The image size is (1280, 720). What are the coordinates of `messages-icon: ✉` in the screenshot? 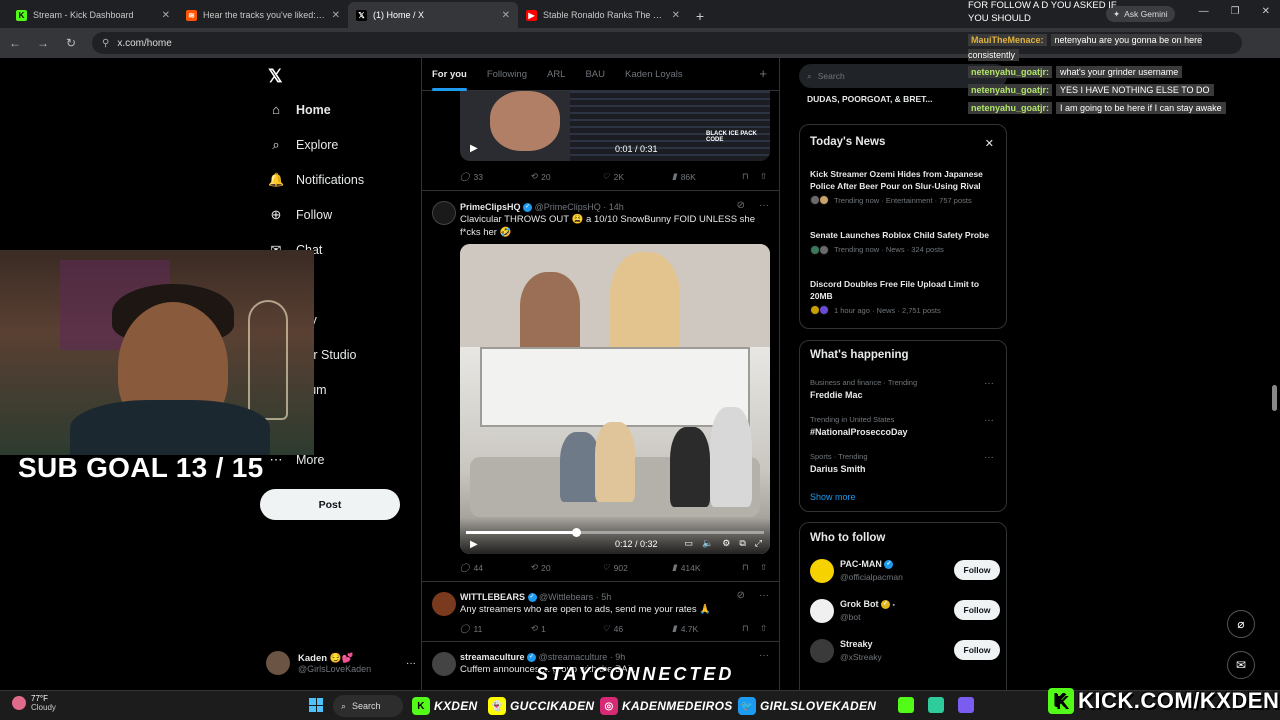 It's located at (1241, 665).